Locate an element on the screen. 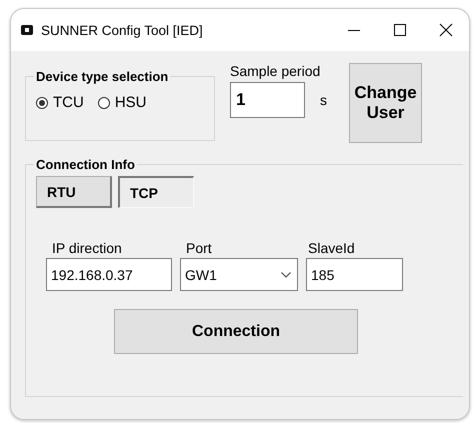  maximize-icon is located at coordinates (400, 30).